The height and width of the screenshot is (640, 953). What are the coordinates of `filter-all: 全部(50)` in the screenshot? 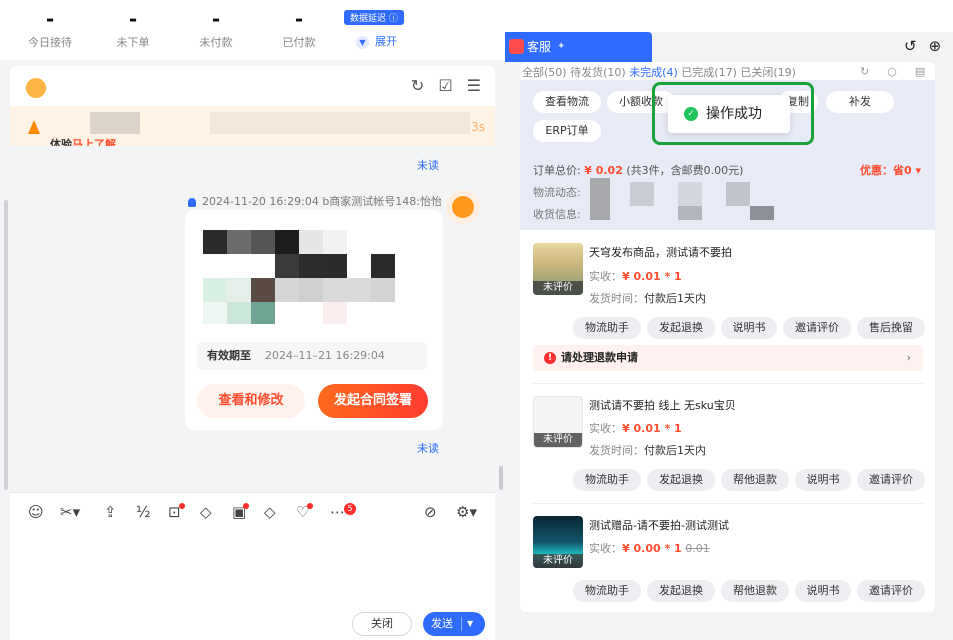 It's located at (544, 72).